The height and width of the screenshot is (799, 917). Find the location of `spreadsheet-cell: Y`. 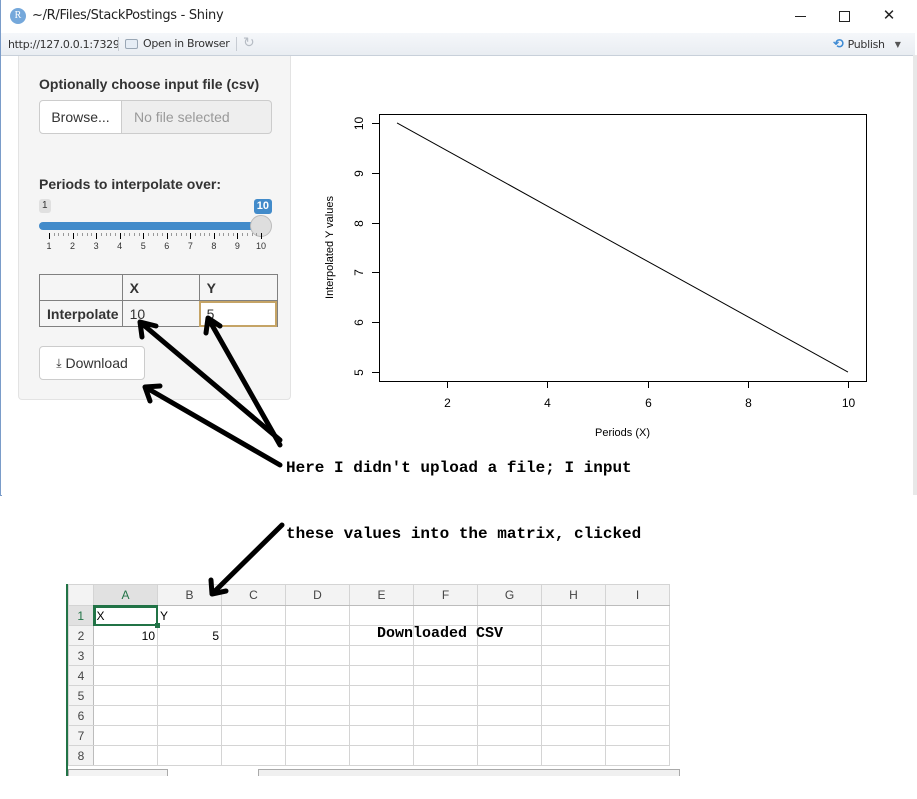

spreadsheet-cell: Y is located at coordinates (189, 615).